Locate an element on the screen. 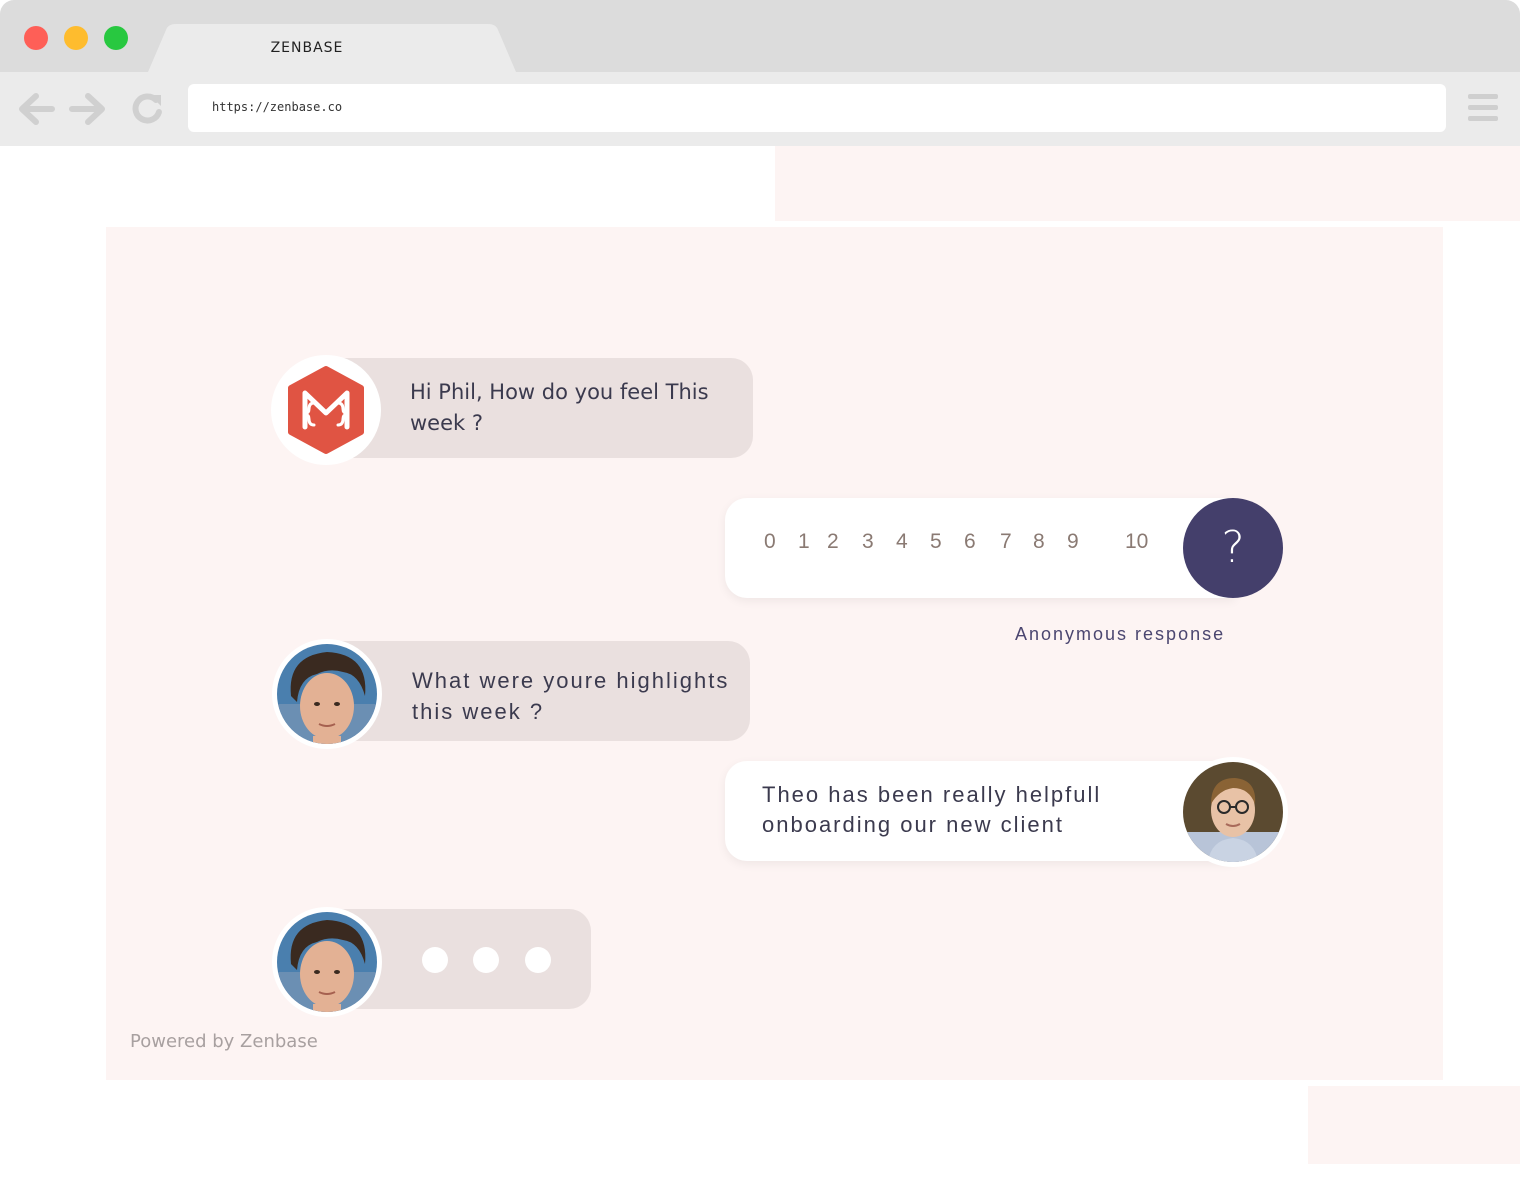  arrow-left-icon is located at coordinates (37, 109).